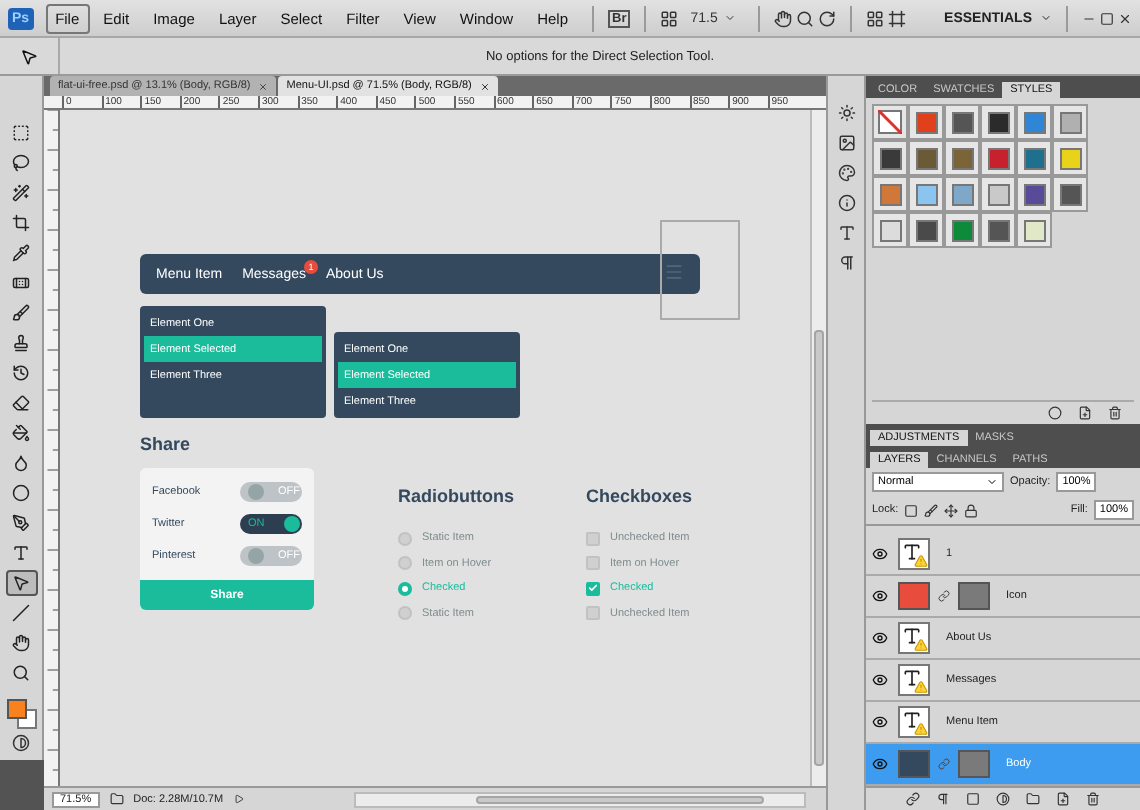 The image size is (1140, 810). Describe the element at coordinates (1003, 799) in the screenshot. I see `adjustment-layer-icon` at that location.